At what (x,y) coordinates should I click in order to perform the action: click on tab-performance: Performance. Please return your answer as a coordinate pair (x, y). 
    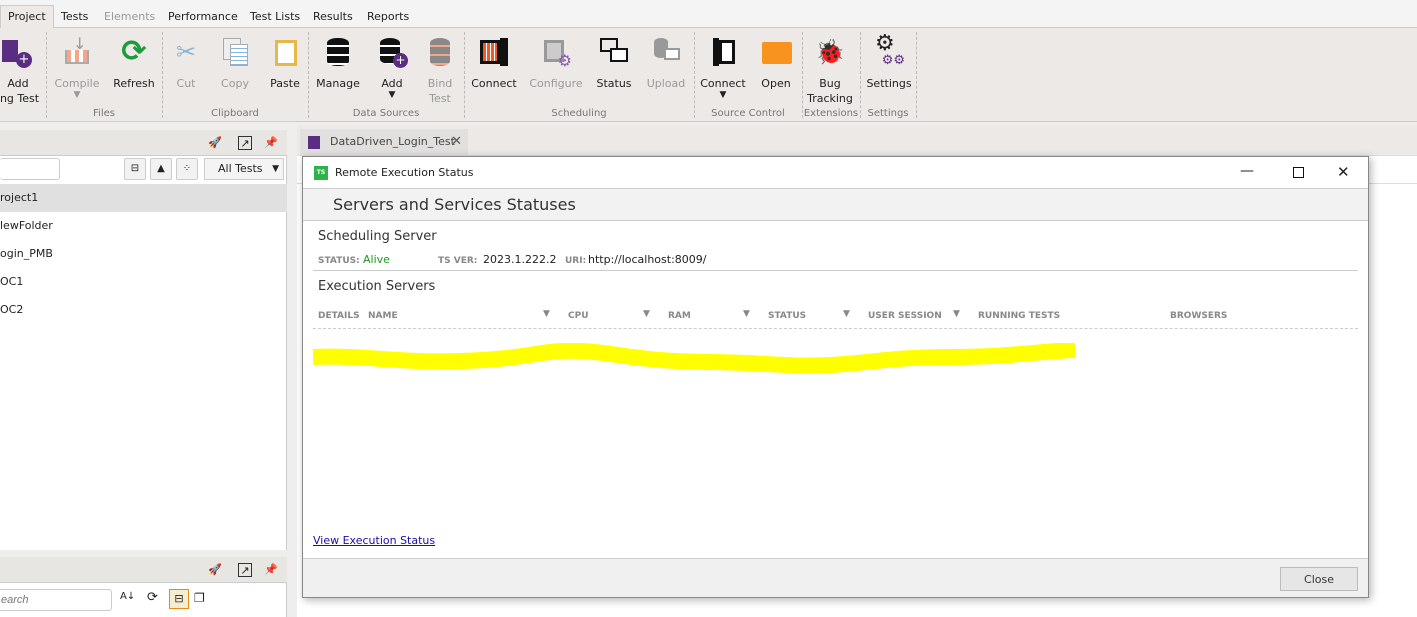
    Looking at the image, I should click on (203, 17).